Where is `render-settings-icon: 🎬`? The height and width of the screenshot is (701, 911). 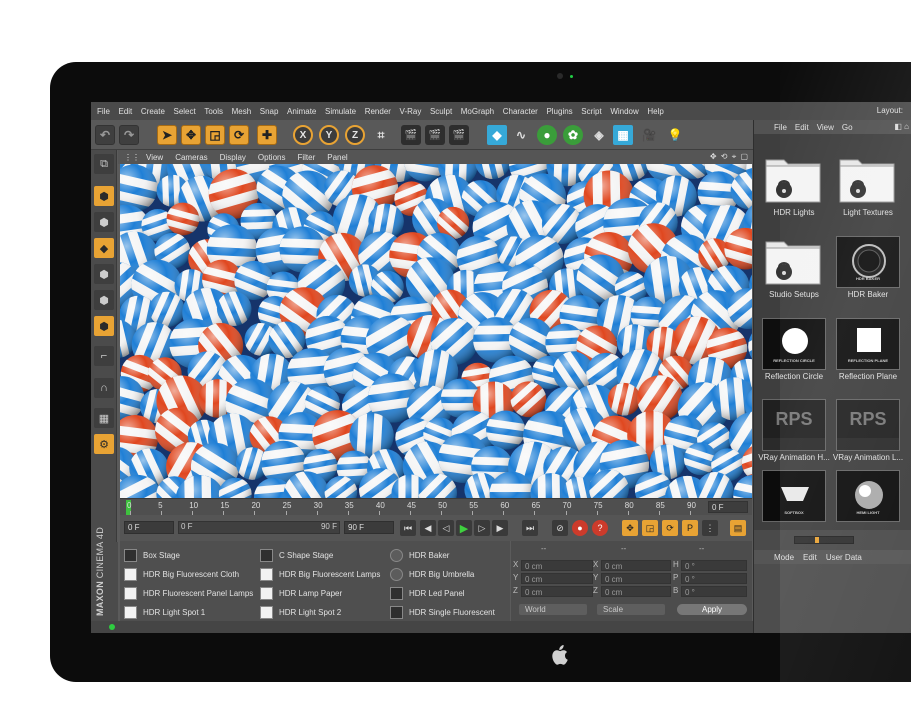 render-settings-icon: 🎬 is located at coordinates (459, 135).